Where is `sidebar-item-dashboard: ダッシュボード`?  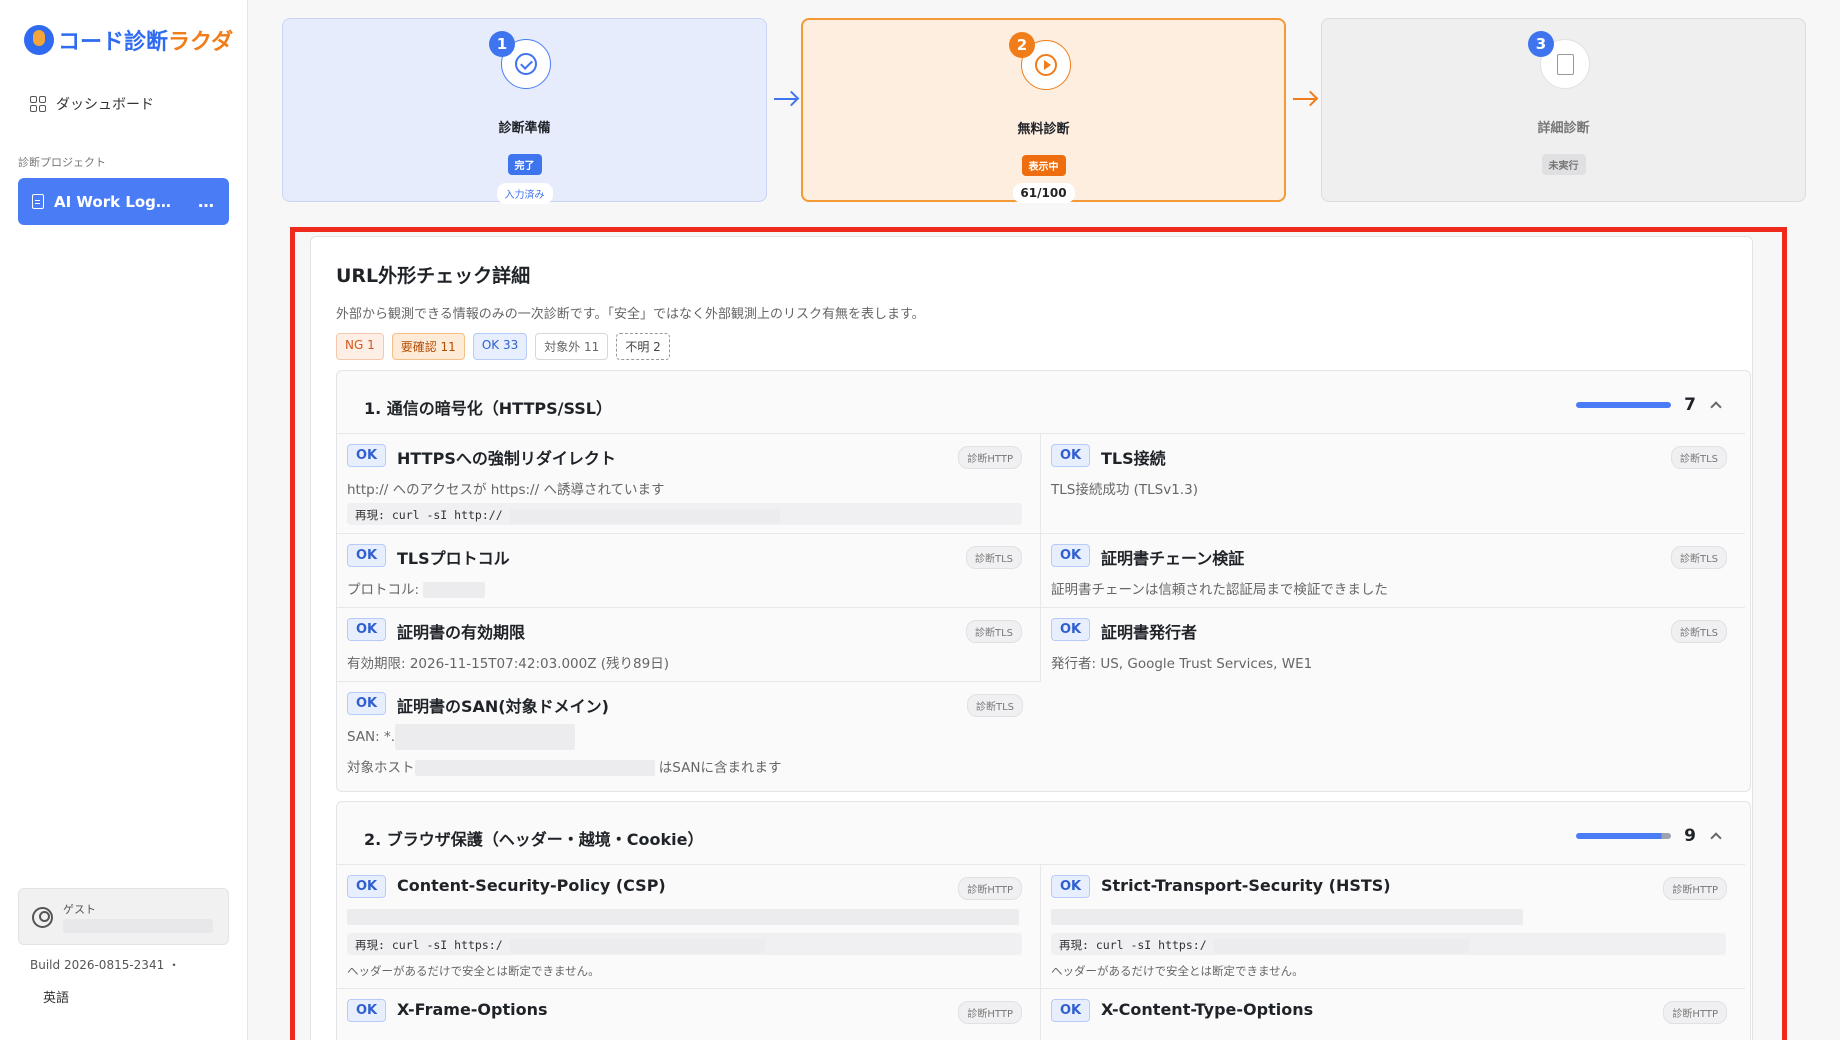 sidebar-item-dashboard: ダッシュボード is located at coordinates (92, 104).